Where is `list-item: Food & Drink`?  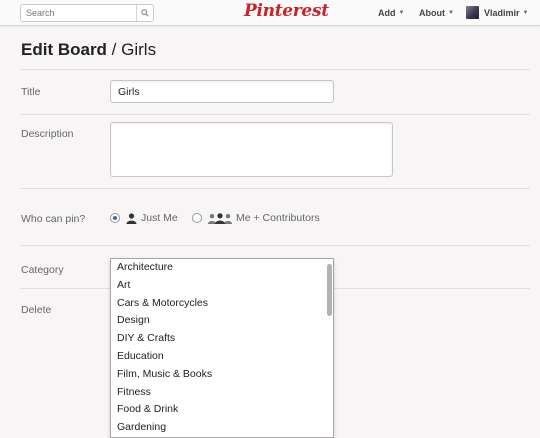 list-item: Food & Drink is located at coordinates (222, 410).